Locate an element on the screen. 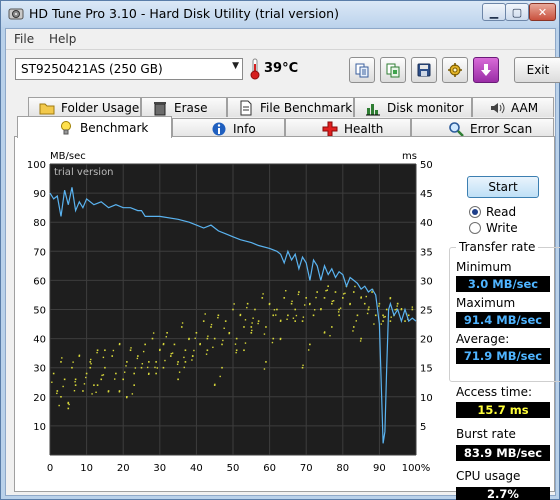  y-right-tick-label: 30 is located at coordinates (426, 281).